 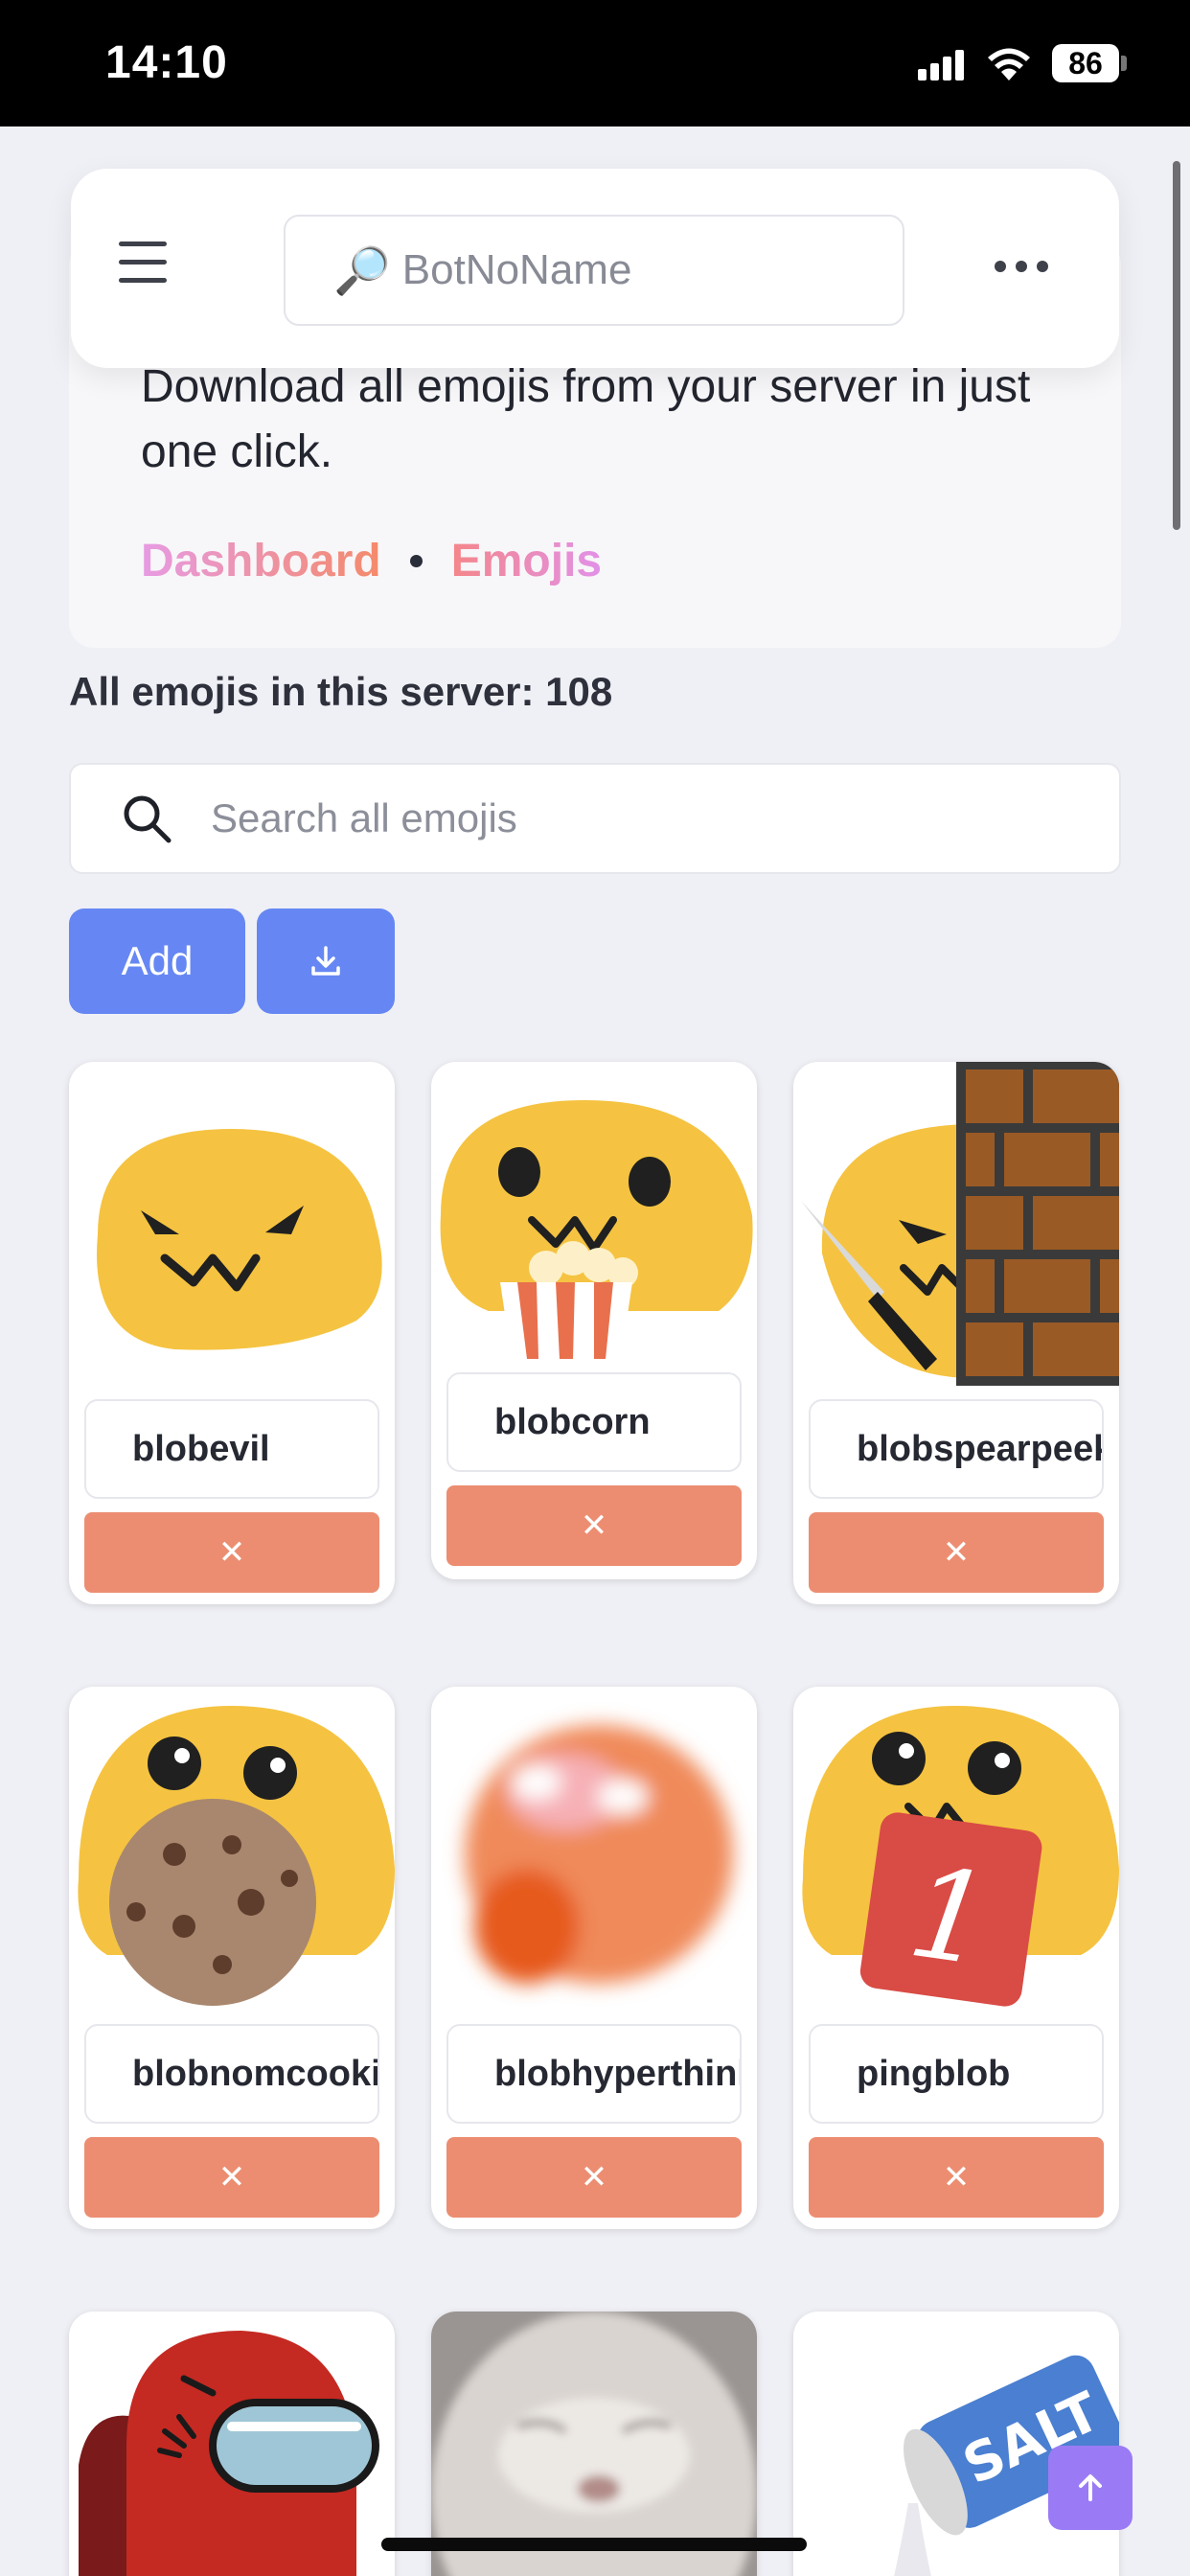 I want to click on server-search-box: 🔎, so click(x=594, y=270).